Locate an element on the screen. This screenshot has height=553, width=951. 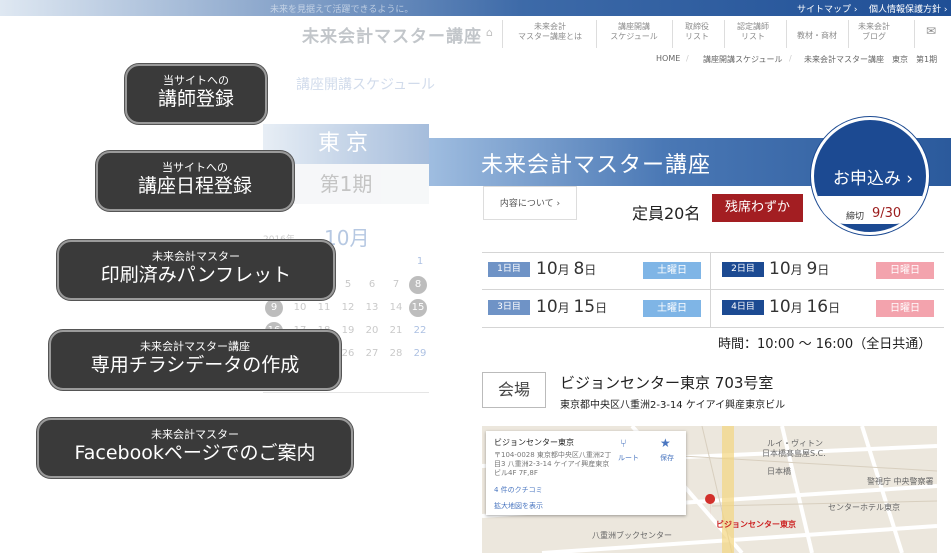
site-logo: 未来会計マスター講座 is located at coordinates (392, 34).